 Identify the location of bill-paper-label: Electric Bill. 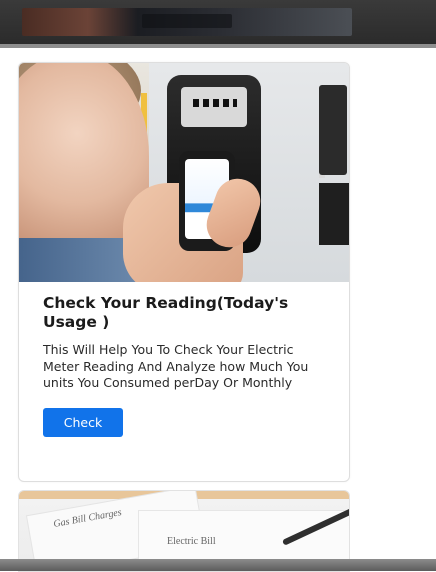
(191, 541).